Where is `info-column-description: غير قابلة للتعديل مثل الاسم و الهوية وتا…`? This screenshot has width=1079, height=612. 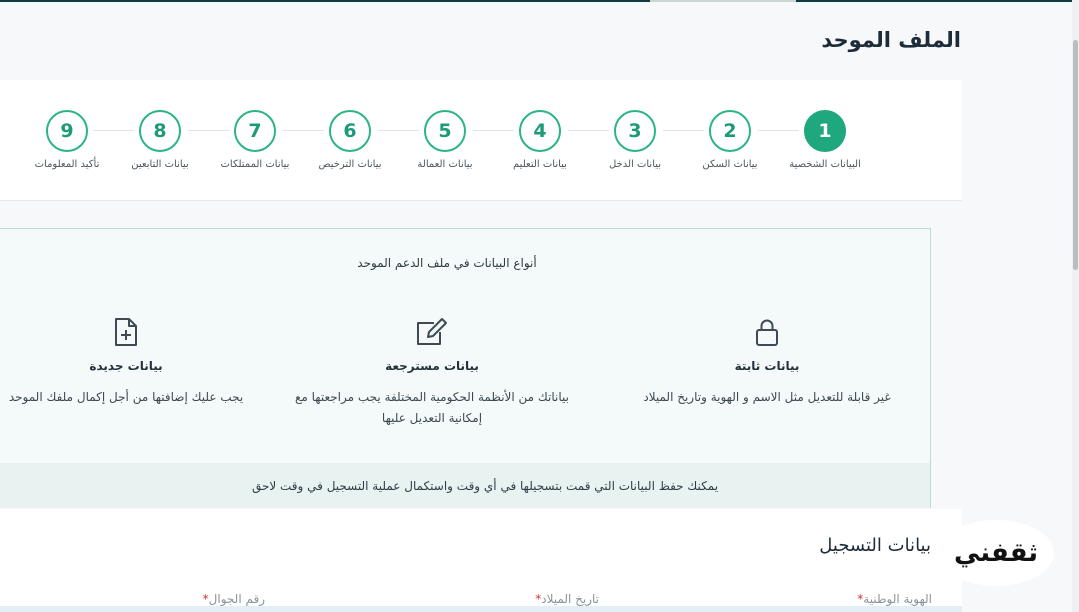
info-column-description: غير قابلة للتعديل مثل الاسم و الهوية وتا… is located at coordinates (767, 397).